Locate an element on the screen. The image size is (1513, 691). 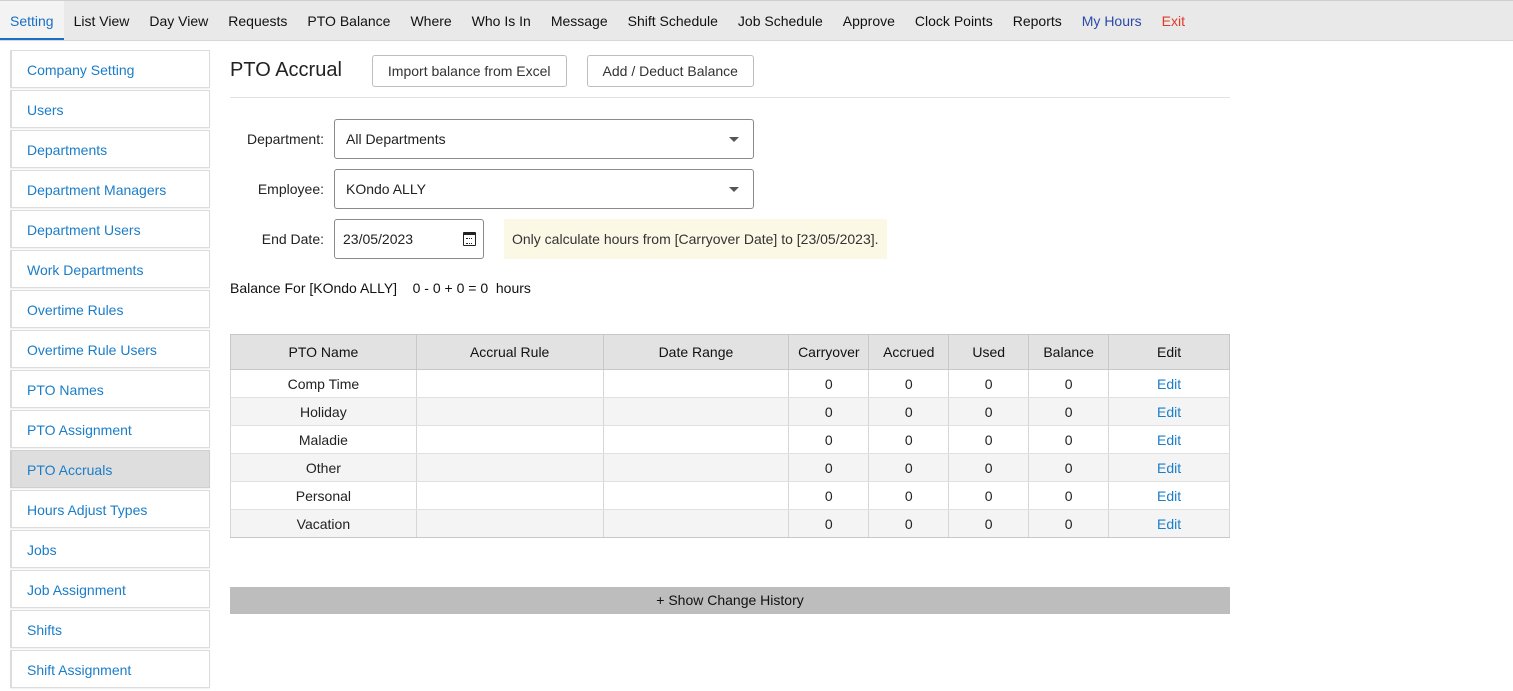
table-row: Holiday 0 0 0 0 Edit is located at coordinates (730, 411).